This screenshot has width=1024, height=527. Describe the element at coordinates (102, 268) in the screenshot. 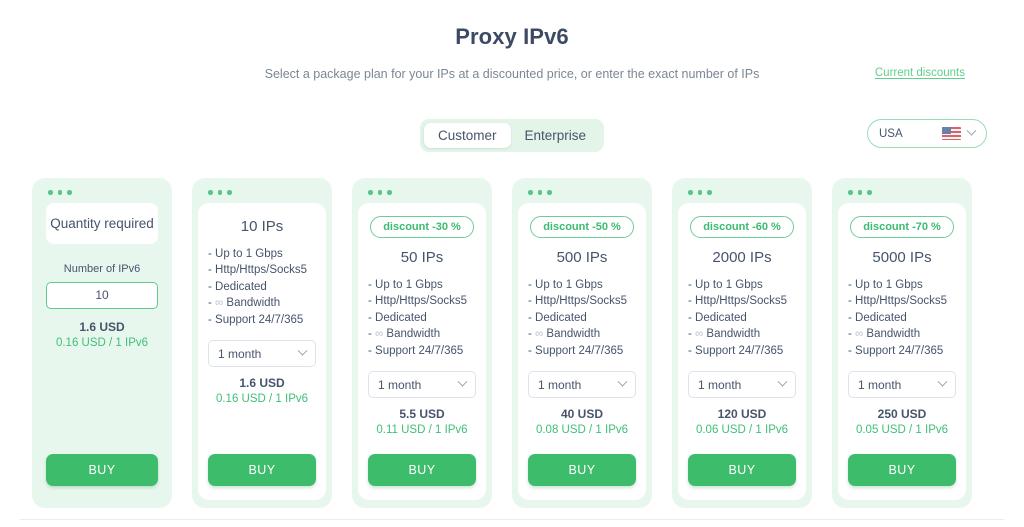

I see `quantity-input-label: Number of IPv6` at that location.